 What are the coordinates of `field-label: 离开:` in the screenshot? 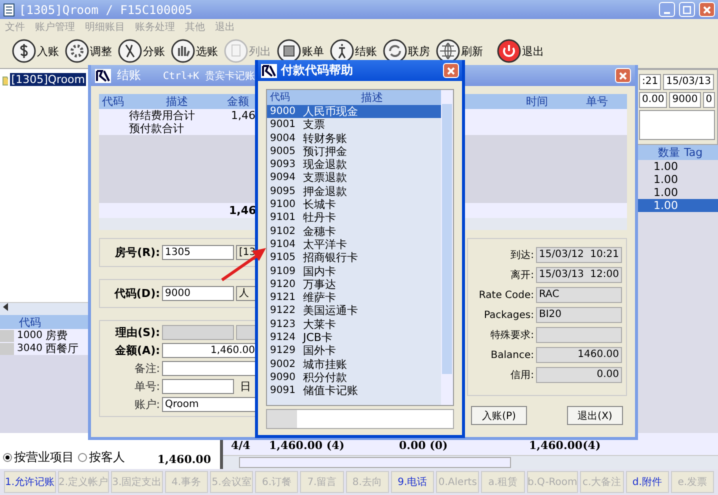 It's located at (522, 275).